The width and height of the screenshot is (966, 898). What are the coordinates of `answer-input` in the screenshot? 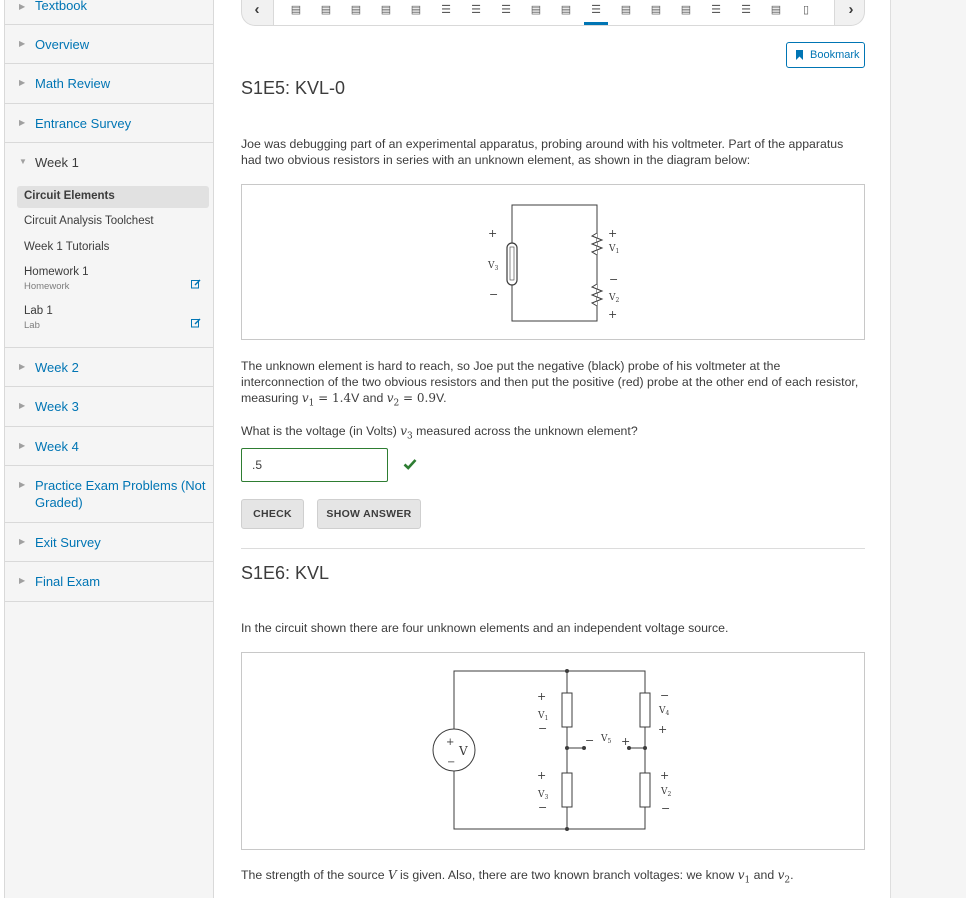 It's located at (314, 465).